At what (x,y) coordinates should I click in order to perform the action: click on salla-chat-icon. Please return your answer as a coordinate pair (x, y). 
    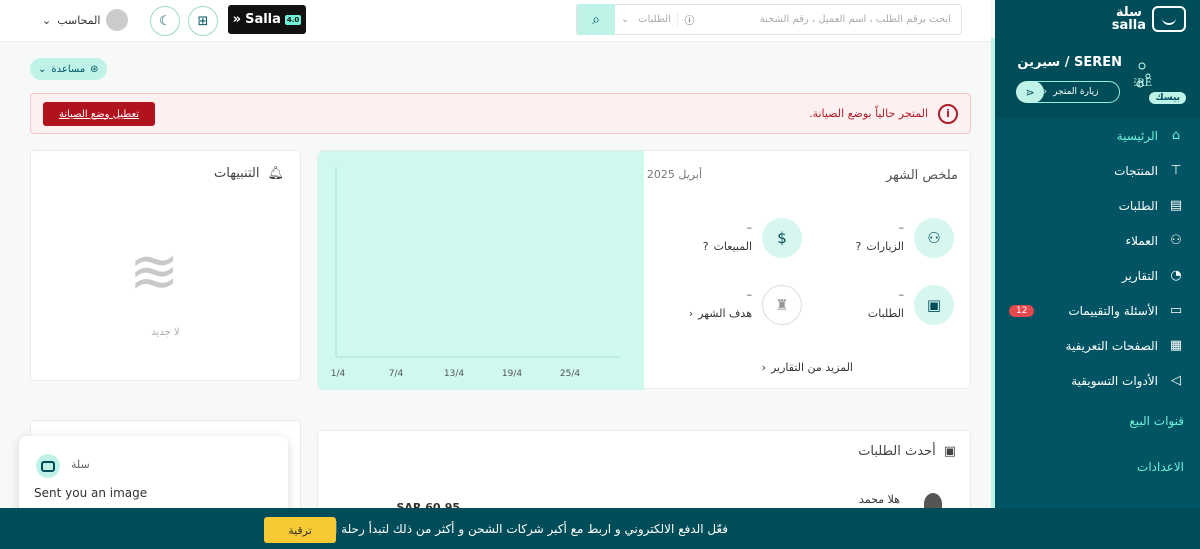
    Looking at the image, I should click on (48, 466).